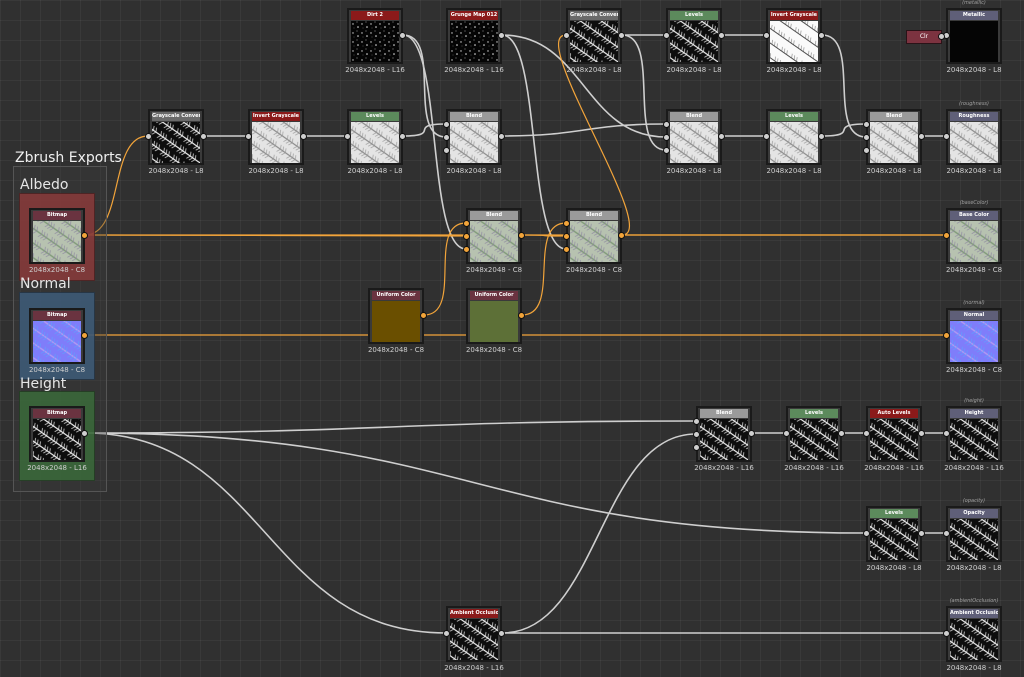 The height and width of the screenshot is (677, 1024). What do you see at coordinates (894, 137) in the screenshot?
I see `node-blend3: Blend` at bounding box center [894, 137].